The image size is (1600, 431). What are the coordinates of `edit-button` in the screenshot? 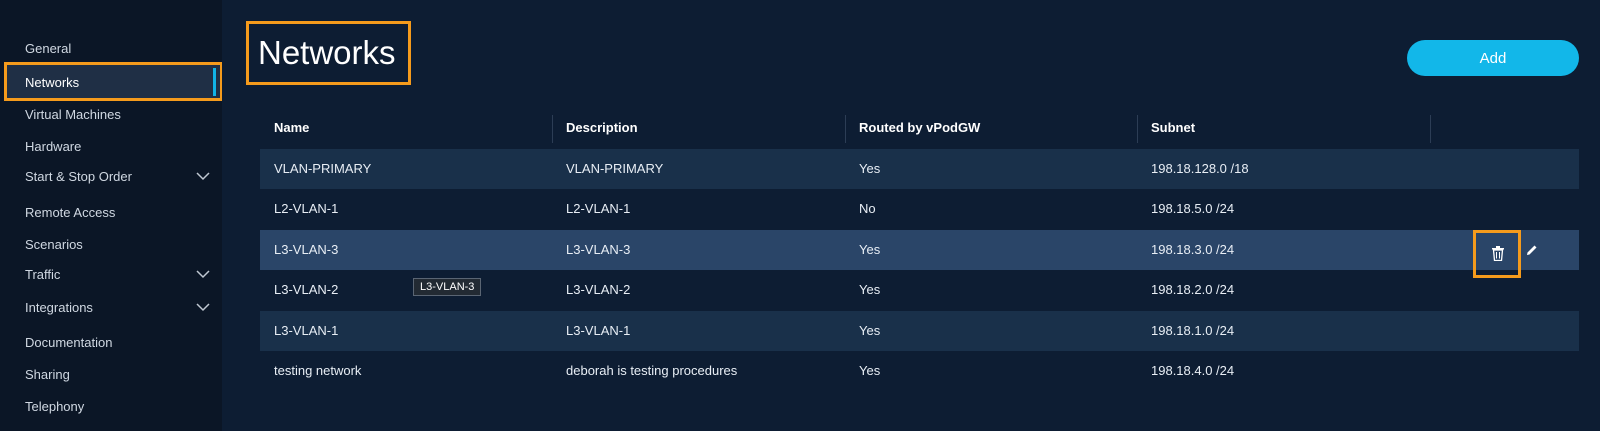 It's located at (1532, 252).